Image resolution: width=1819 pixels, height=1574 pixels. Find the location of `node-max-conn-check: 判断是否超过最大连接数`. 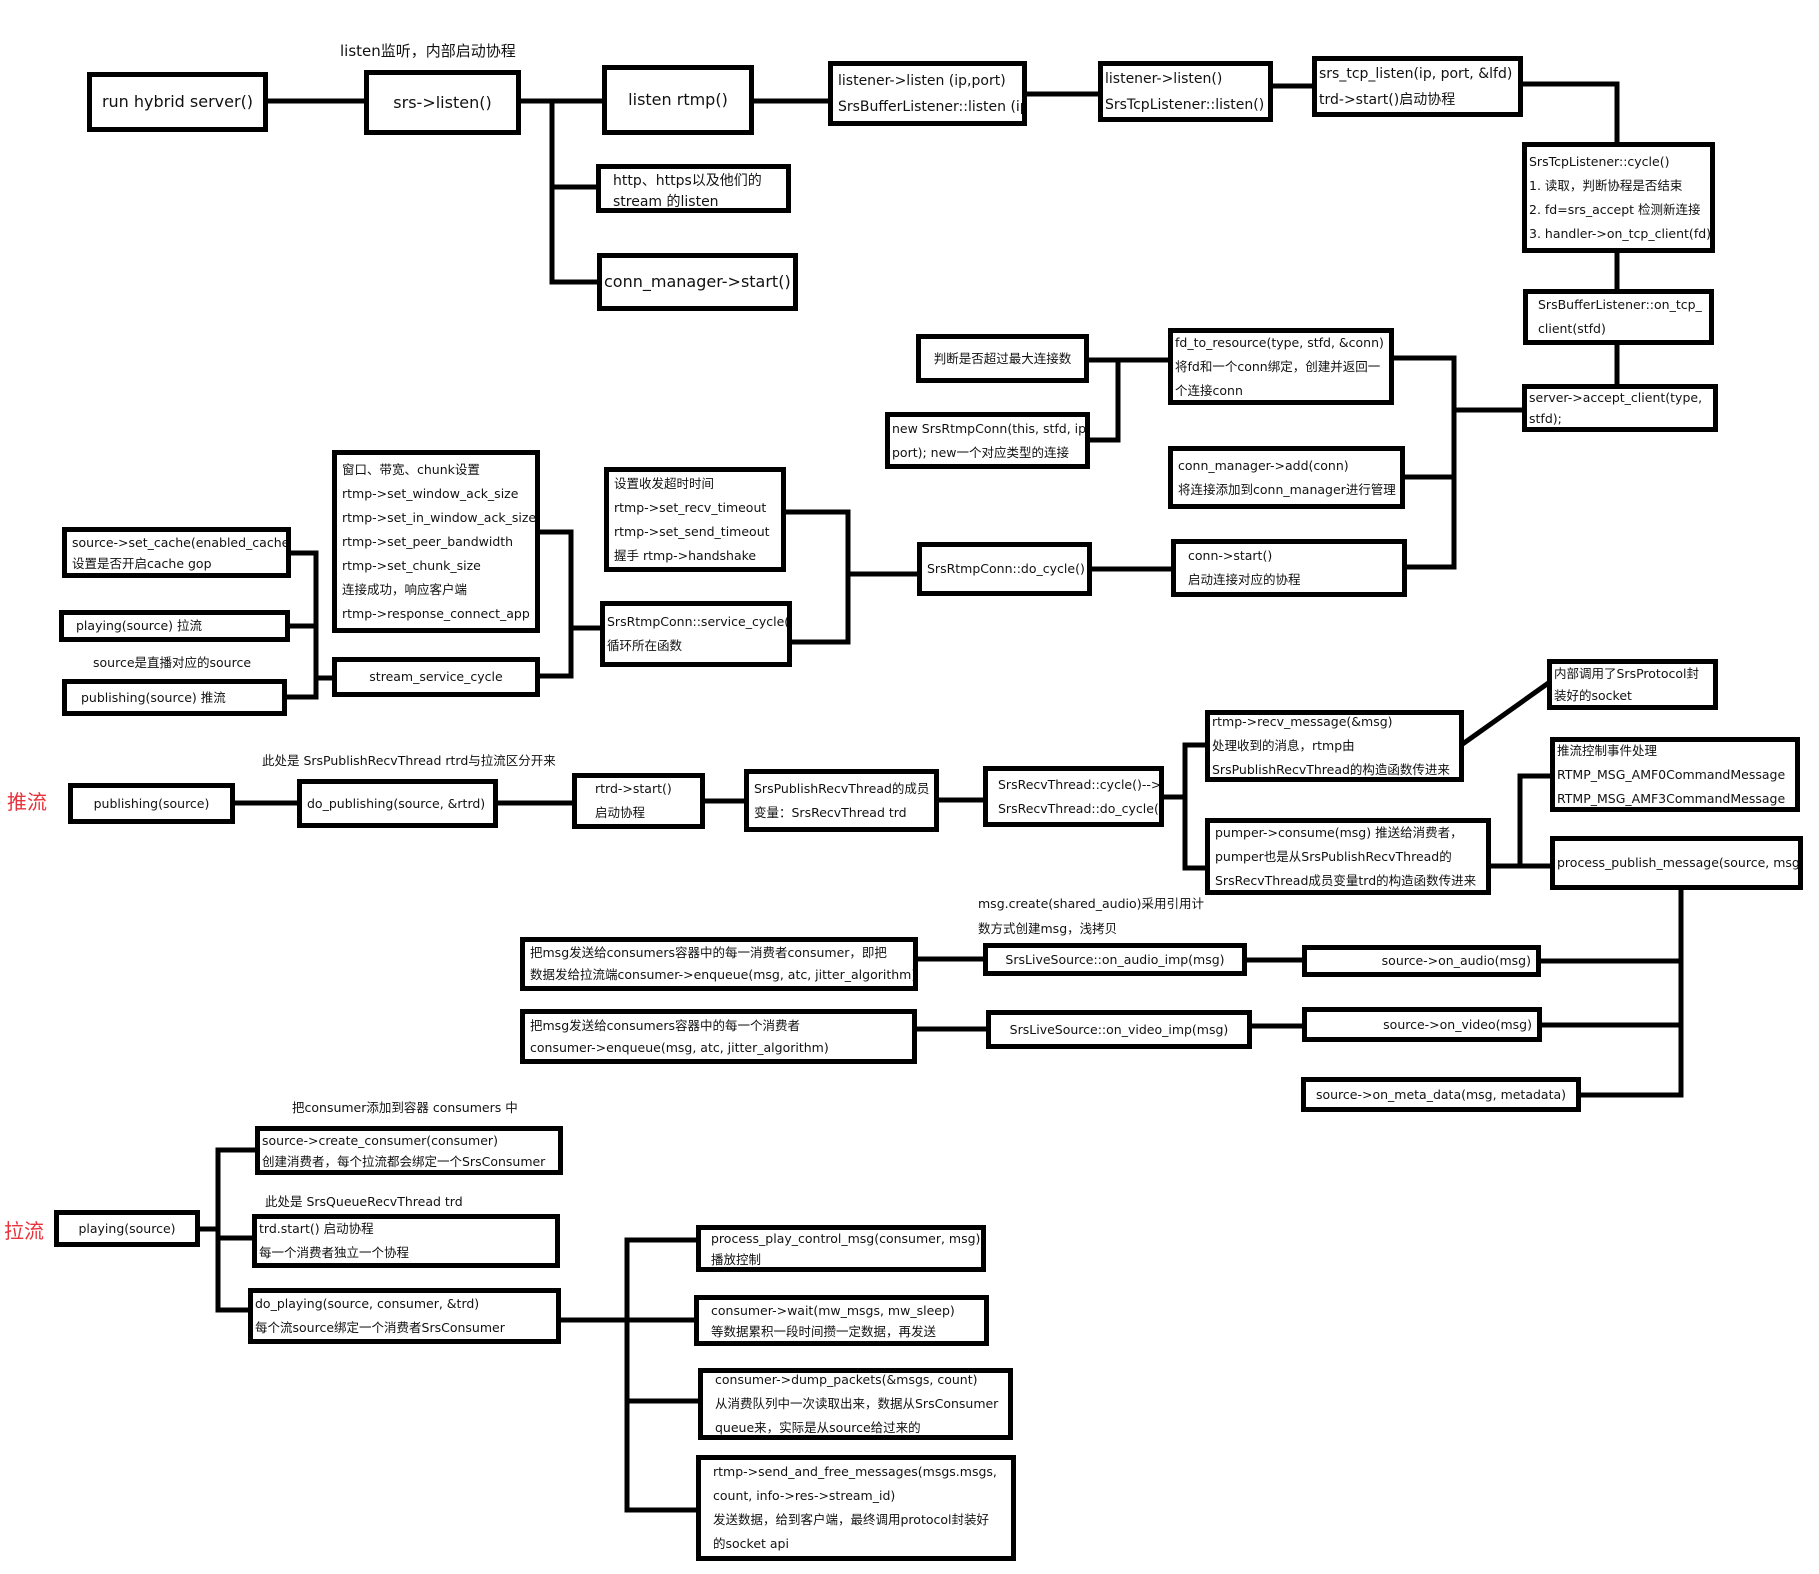

node-max-conn-check: 判断是否超过最大连接数 is located at coordinates (1002, 358).